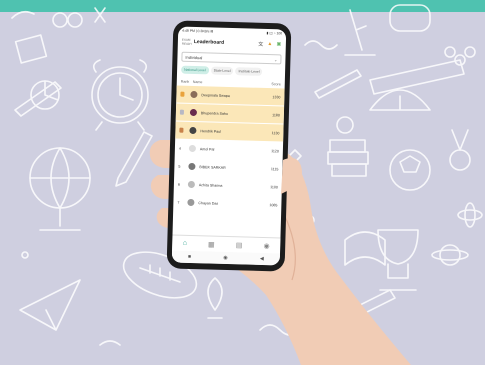 This screenshot has width=485, height=365. What do you see at coordinates (291, 176) in the screenshot?
I see `thumb` at bounding box center [291, 176].